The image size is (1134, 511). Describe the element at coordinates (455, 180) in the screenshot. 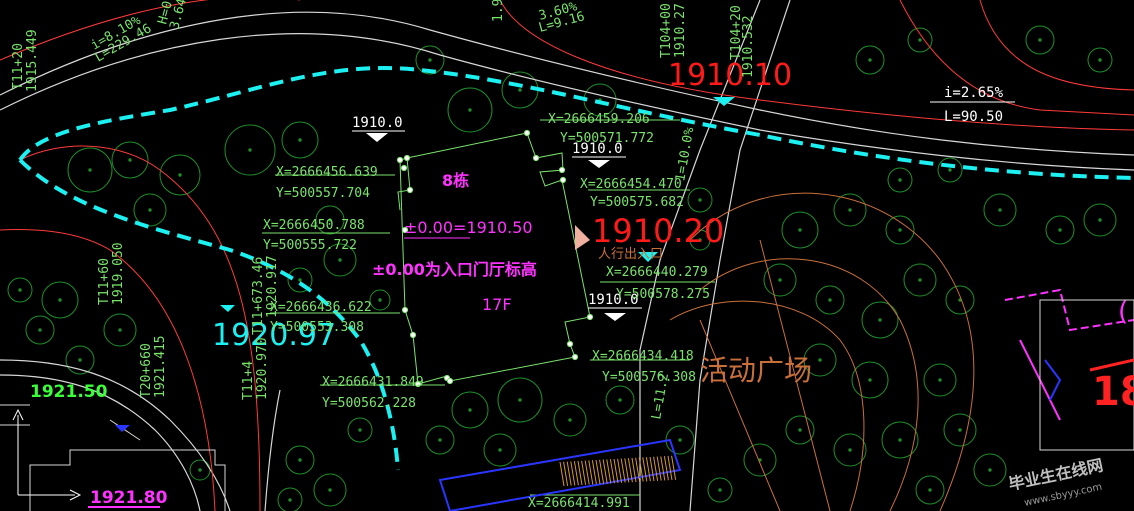

I see `building-name: 8栋` at that location.